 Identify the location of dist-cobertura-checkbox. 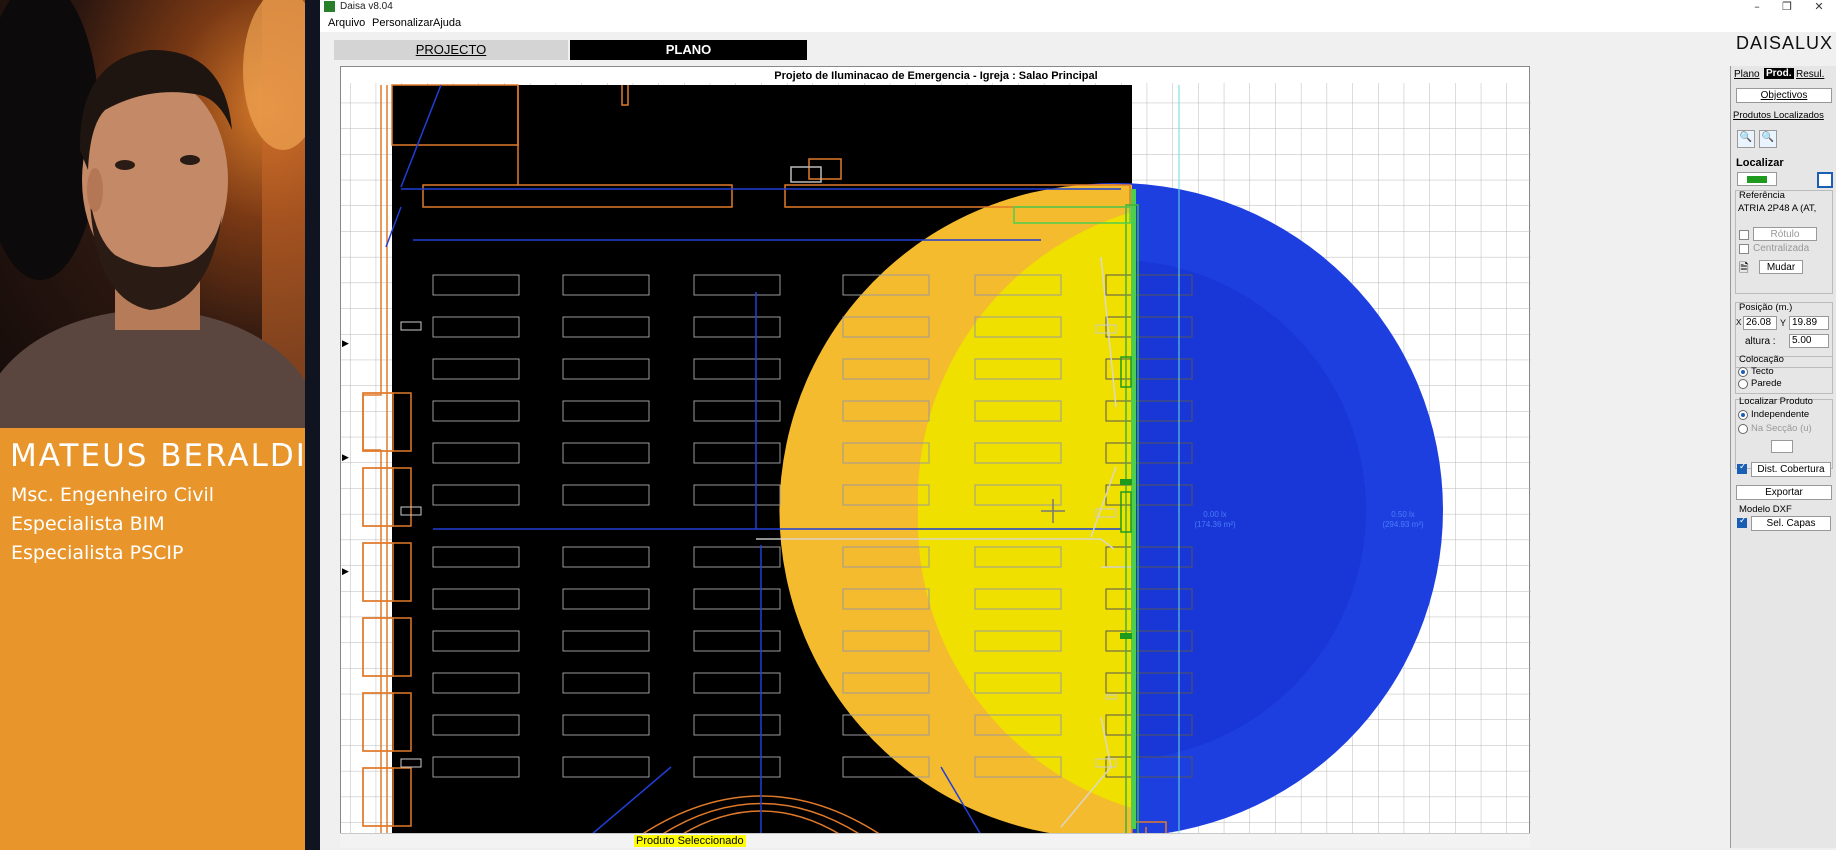
(1742, 468).